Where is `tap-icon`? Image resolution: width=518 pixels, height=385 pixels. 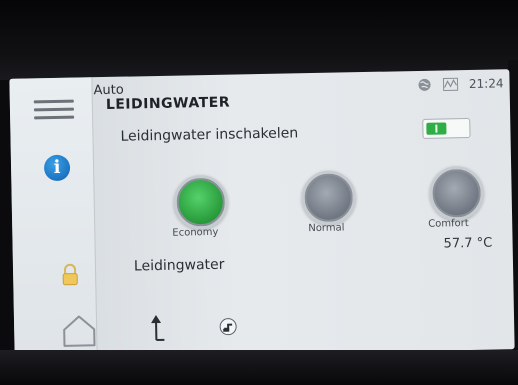
tap-icon is located at coordinates (228, 328).